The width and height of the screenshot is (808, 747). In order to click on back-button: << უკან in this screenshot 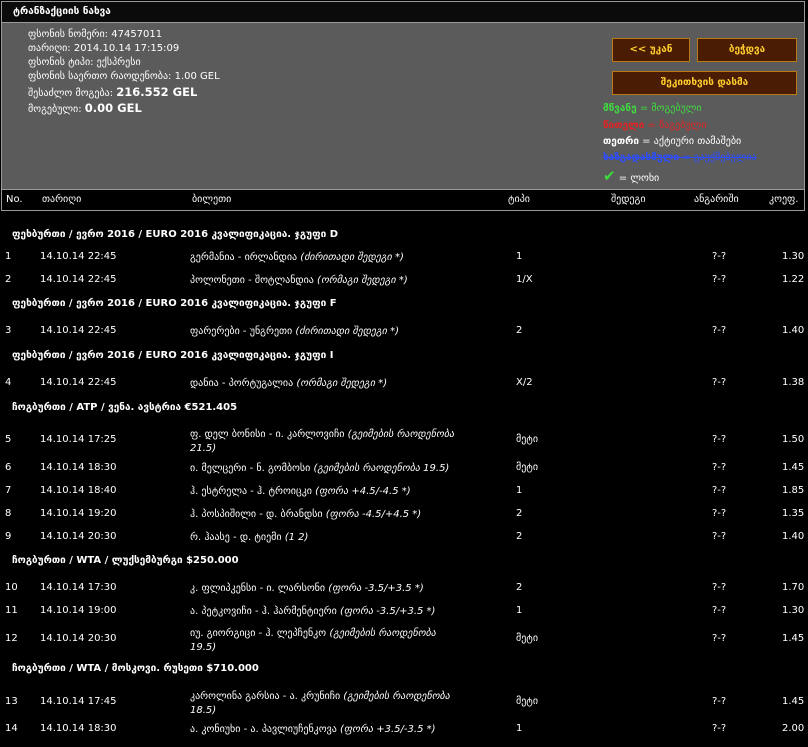, I will do `click(651, 50)`.